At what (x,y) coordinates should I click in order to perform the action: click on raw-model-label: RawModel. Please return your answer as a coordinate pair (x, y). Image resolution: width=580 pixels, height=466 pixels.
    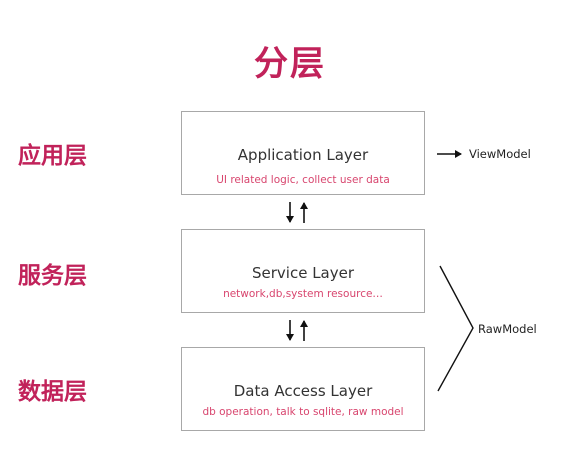
    Looking at the image, I should click on (507, 329).